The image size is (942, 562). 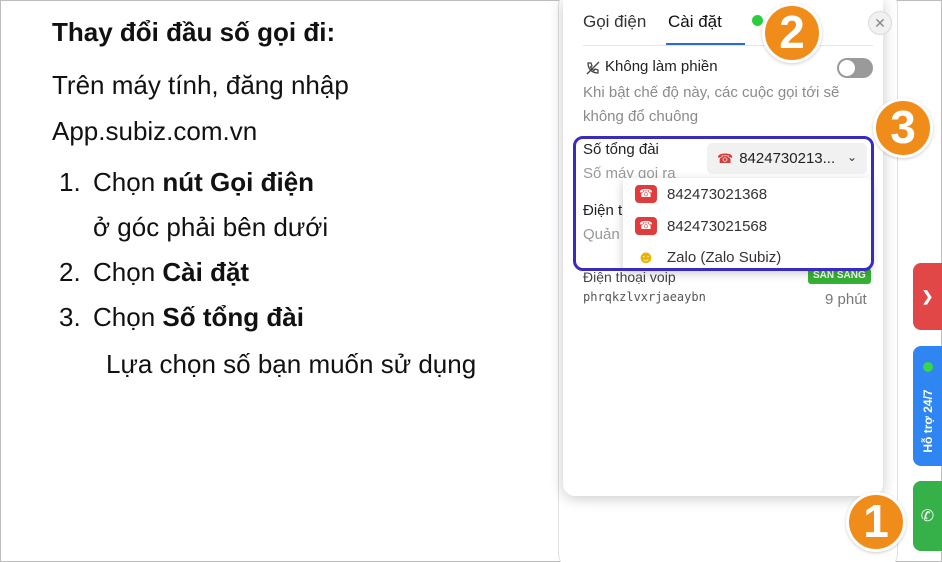 What do you see at coordinates (876, 522) in the screenshot?
I see `step-marker-1: 1` at bounding box center [876, 522].